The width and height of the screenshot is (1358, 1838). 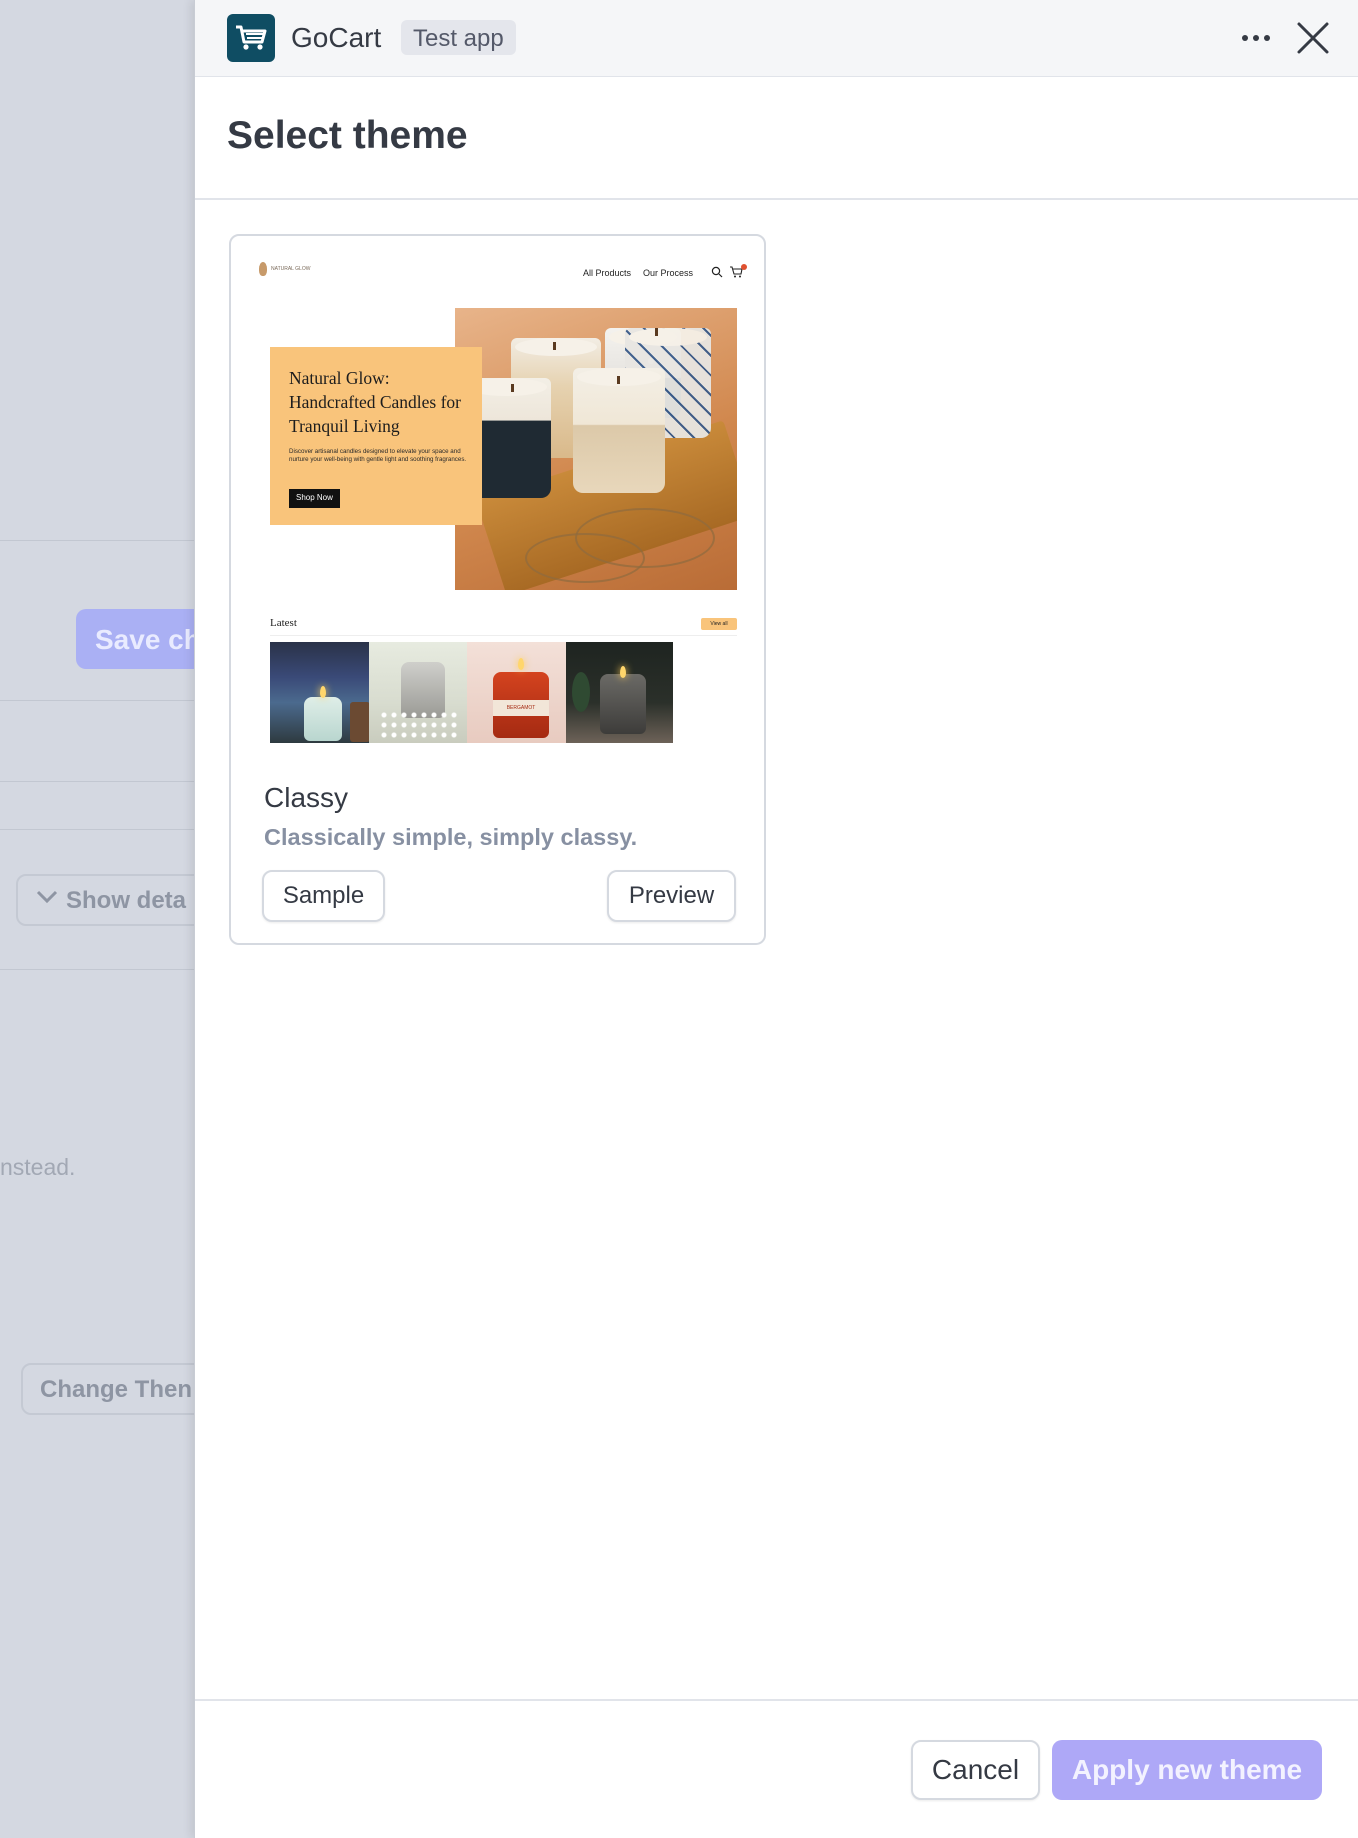 I want to click on save-button: Save ch, so click(x=135, y=639).